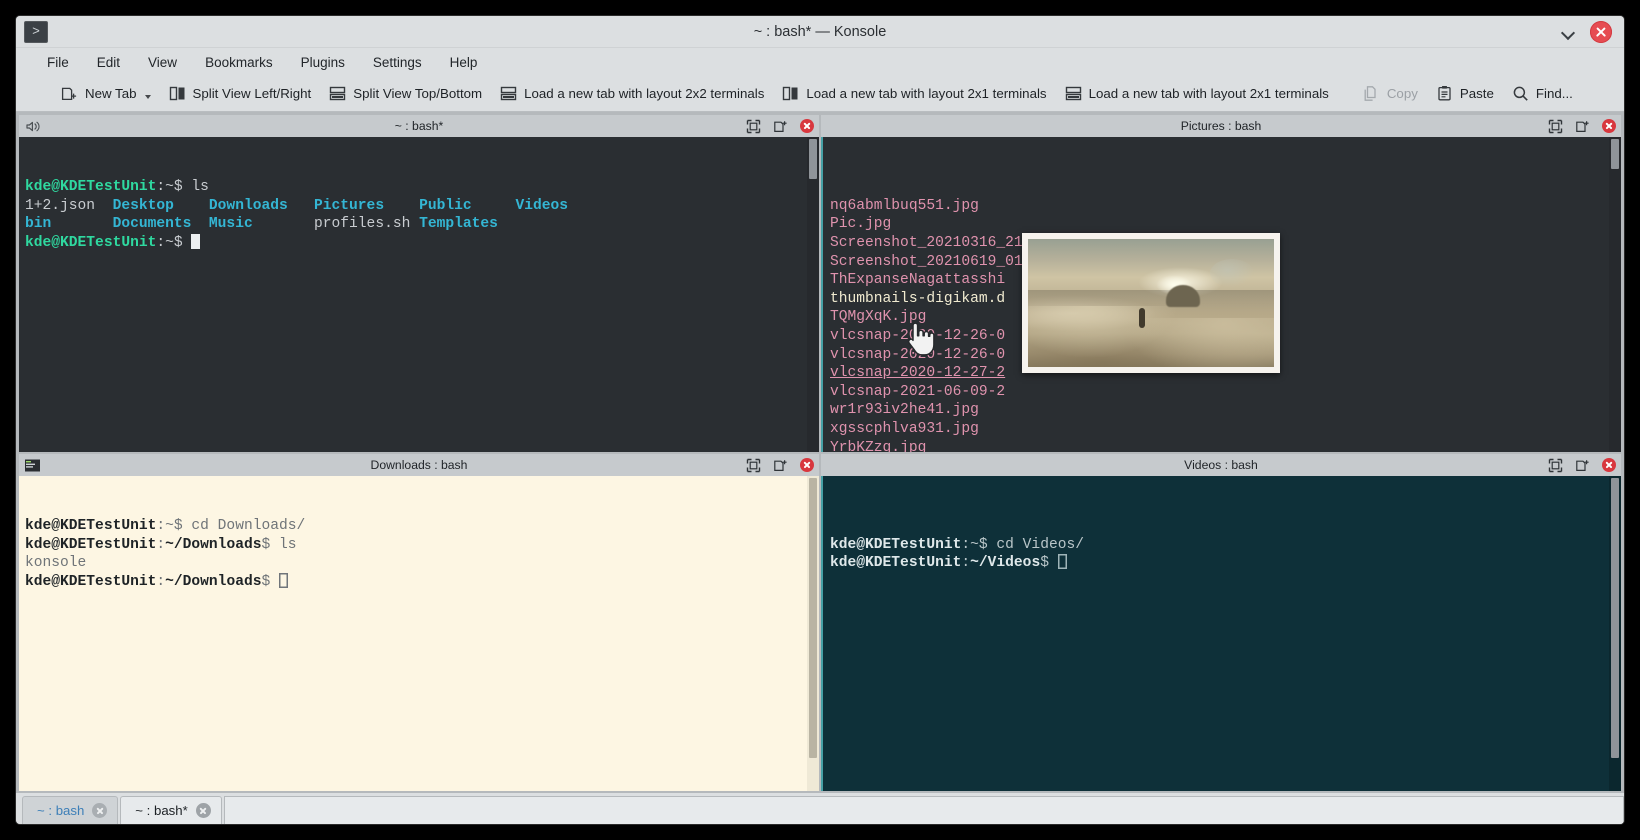 Image resolution: width=1640 pixels, height=840 pixels. I want to click on window-controls, so click(1592, 31).